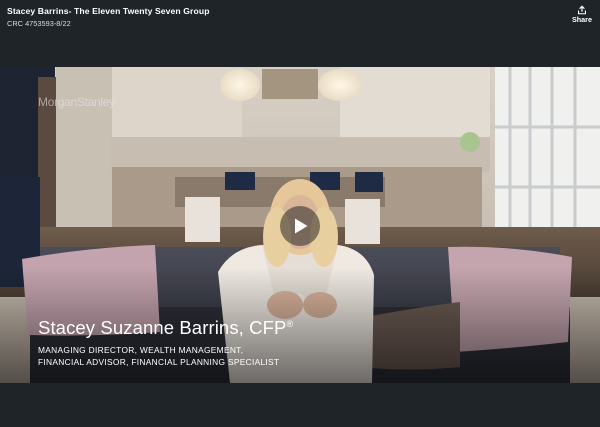  I want to click on video-subtitle: CRC 4753593-8/22, so click(39, 23).